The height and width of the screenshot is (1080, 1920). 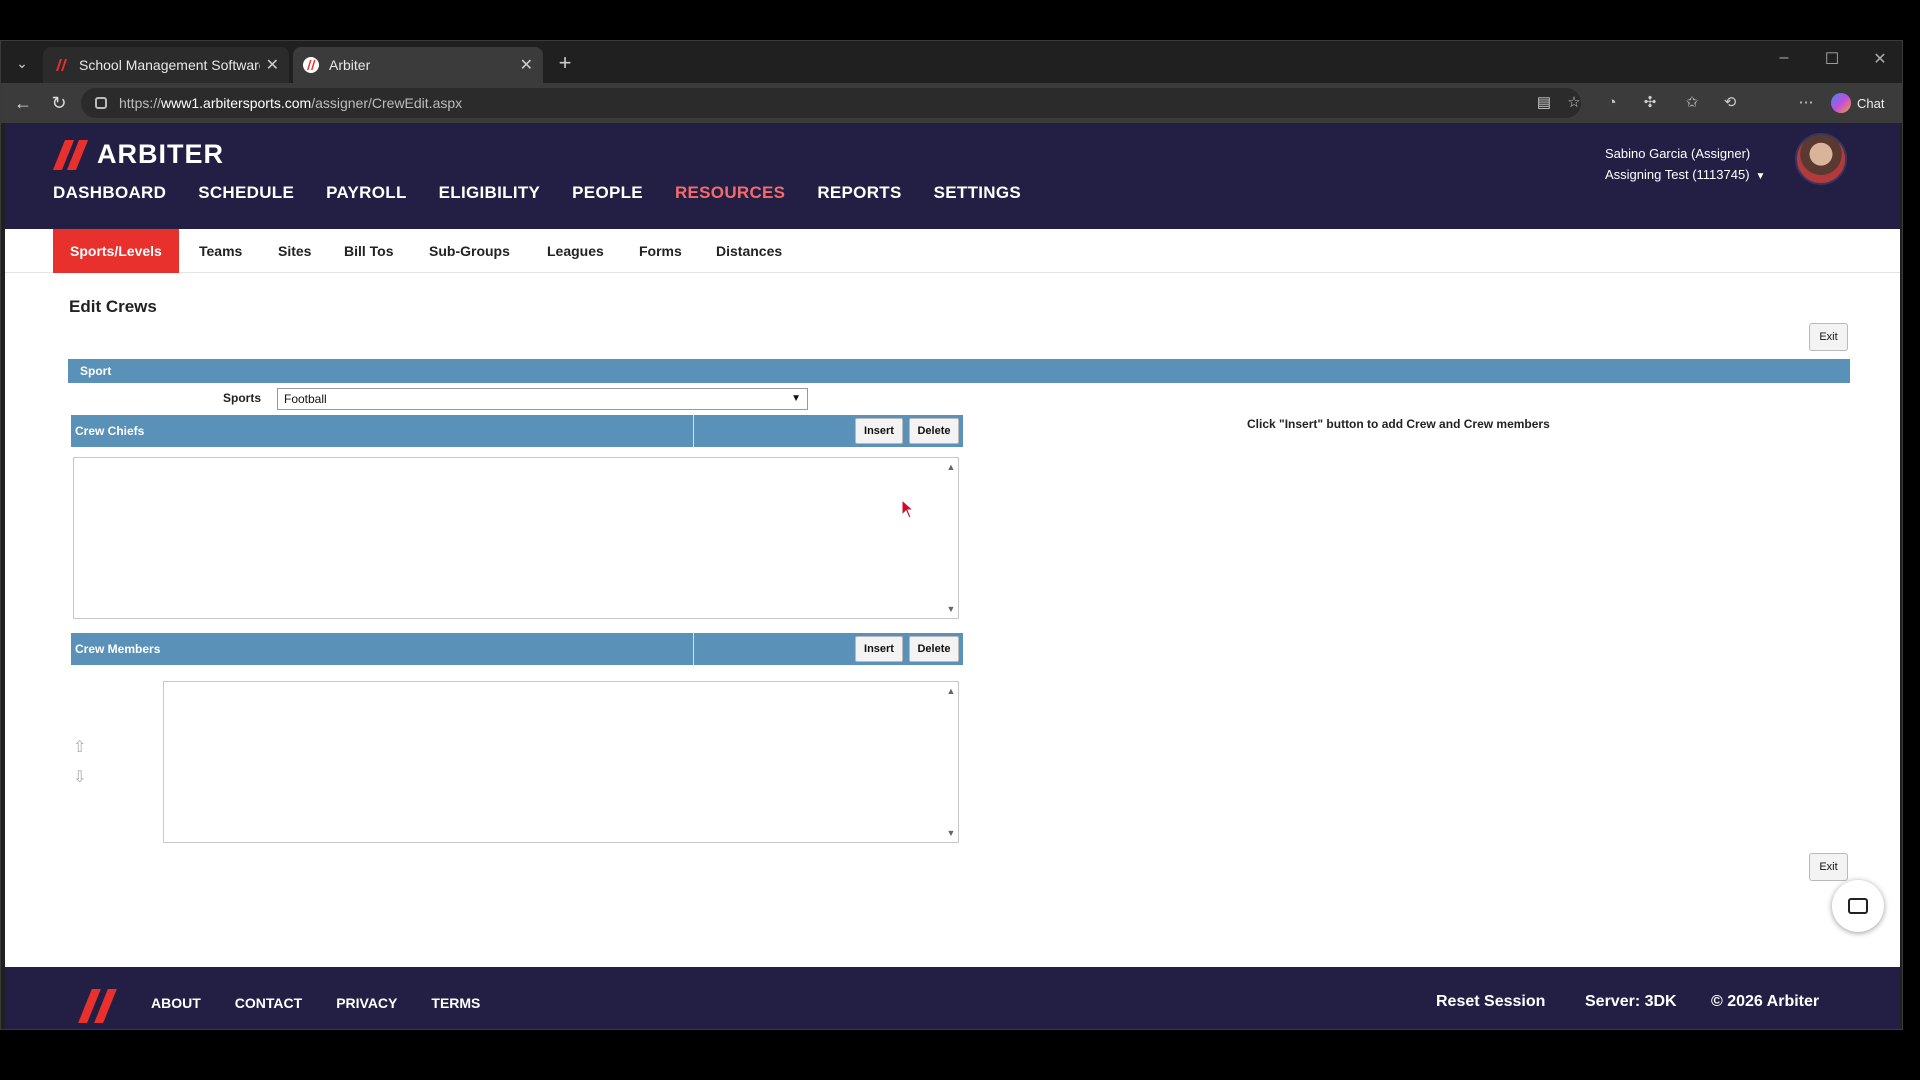 I want to click on chat-bubble-icon, so click(x=1858, y=906).